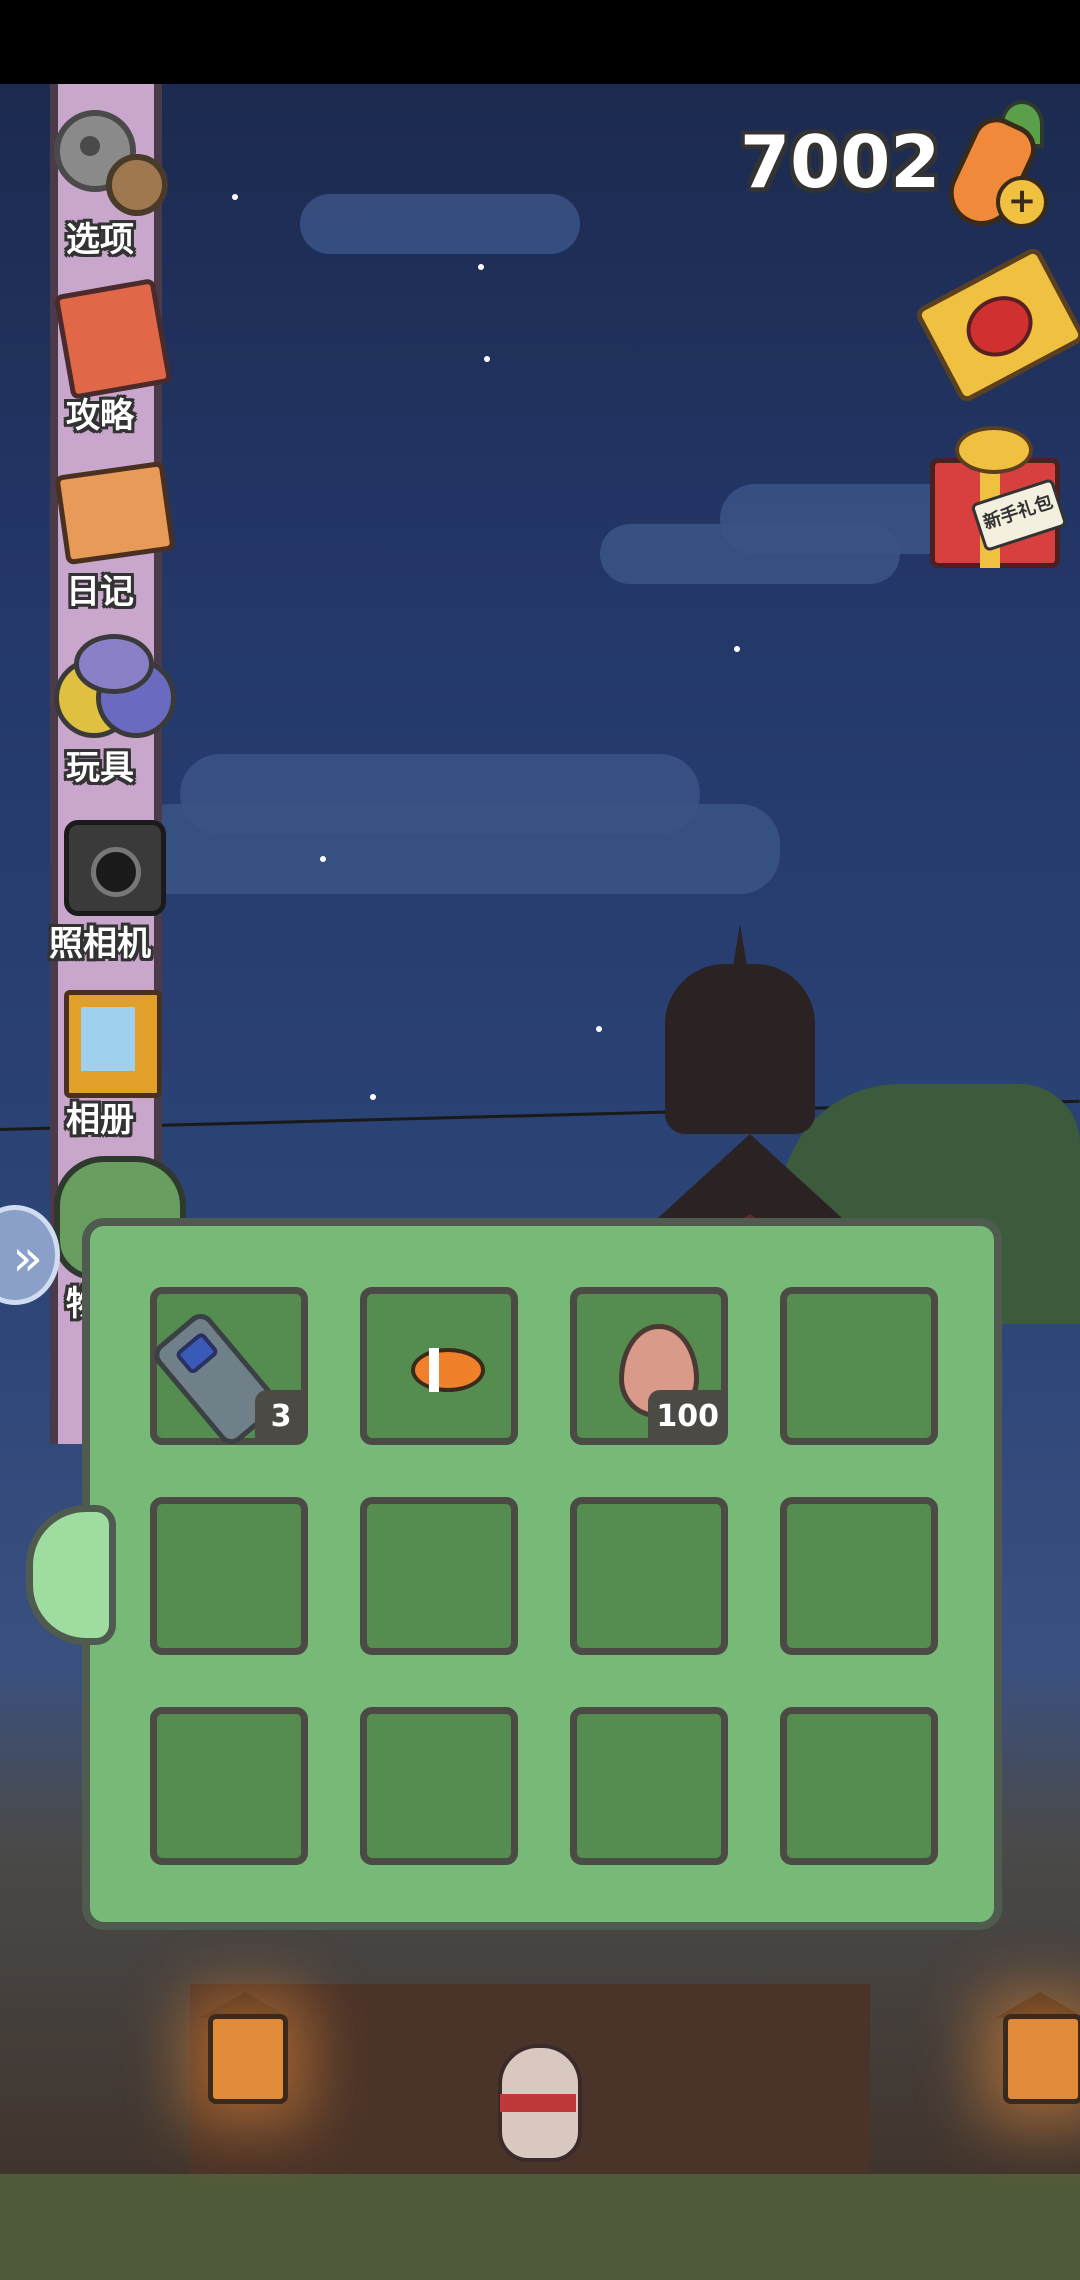  I want to click on sidebar-item-camera: 照相机, so click(100, 889).